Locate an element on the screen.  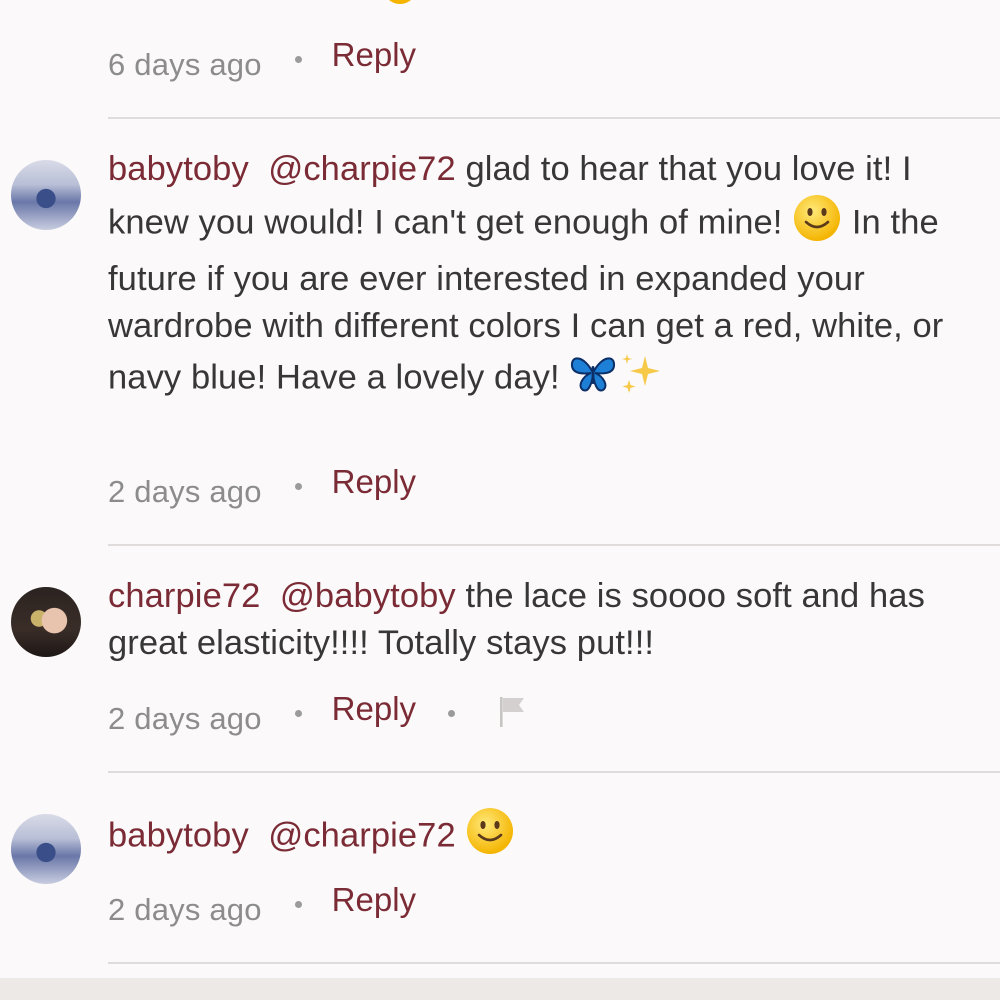
comment-mention: @babytoby is located at coordinates (368, 596).